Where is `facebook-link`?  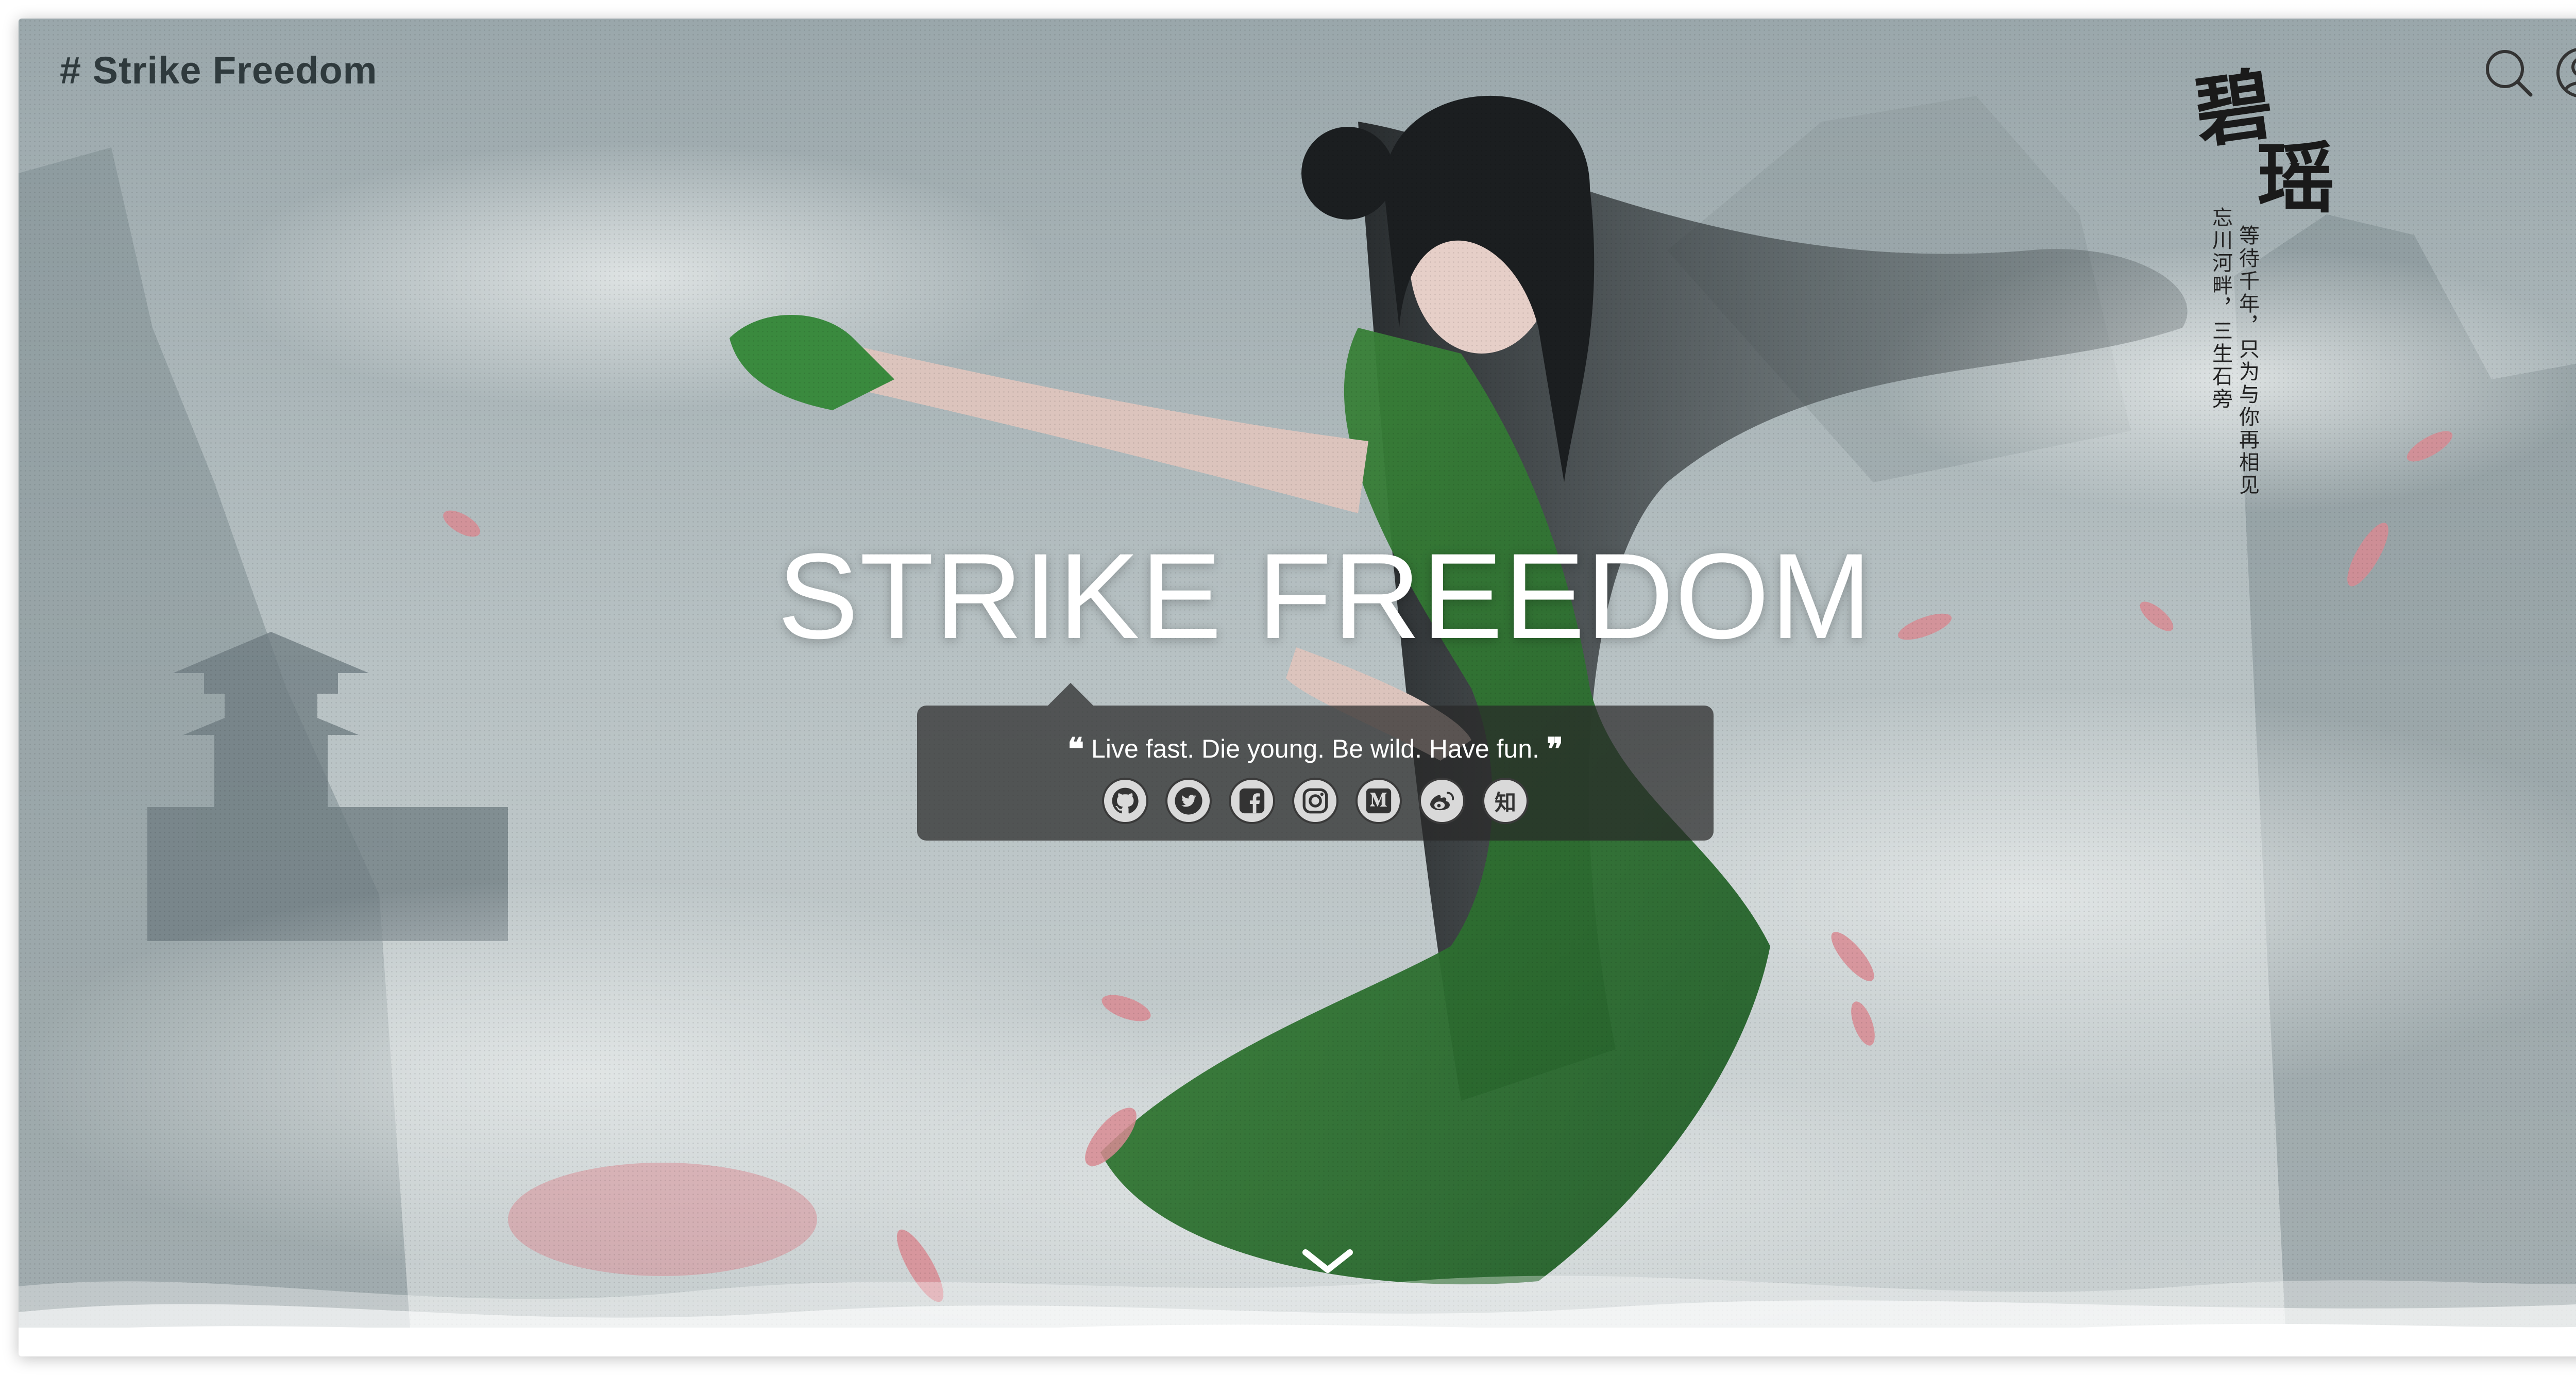 facebook-link is located at coordinates (1252, 801).